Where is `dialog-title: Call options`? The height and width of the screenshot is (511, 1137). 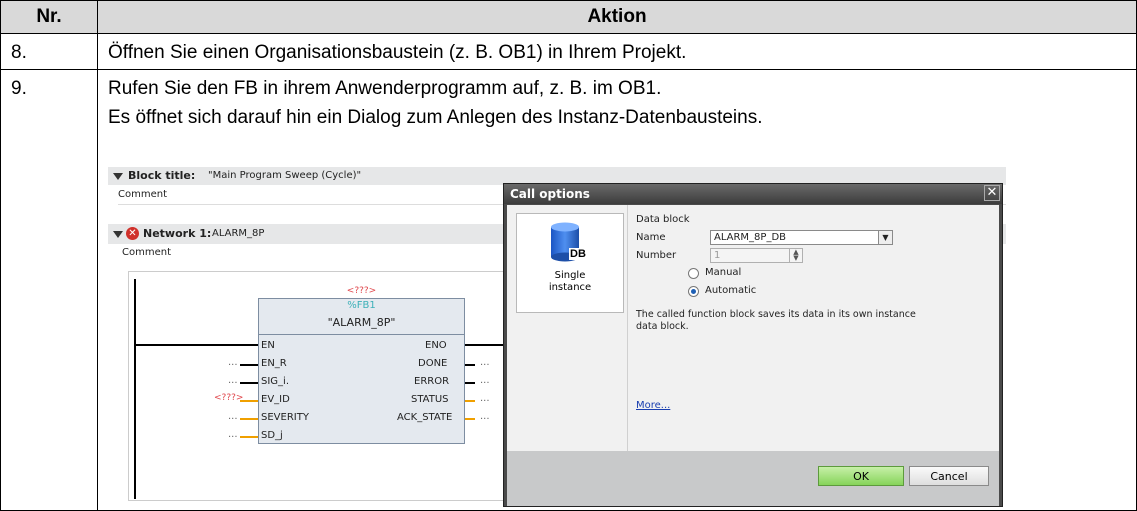 dialog-title: Call options is located at coordinates (550, 194).